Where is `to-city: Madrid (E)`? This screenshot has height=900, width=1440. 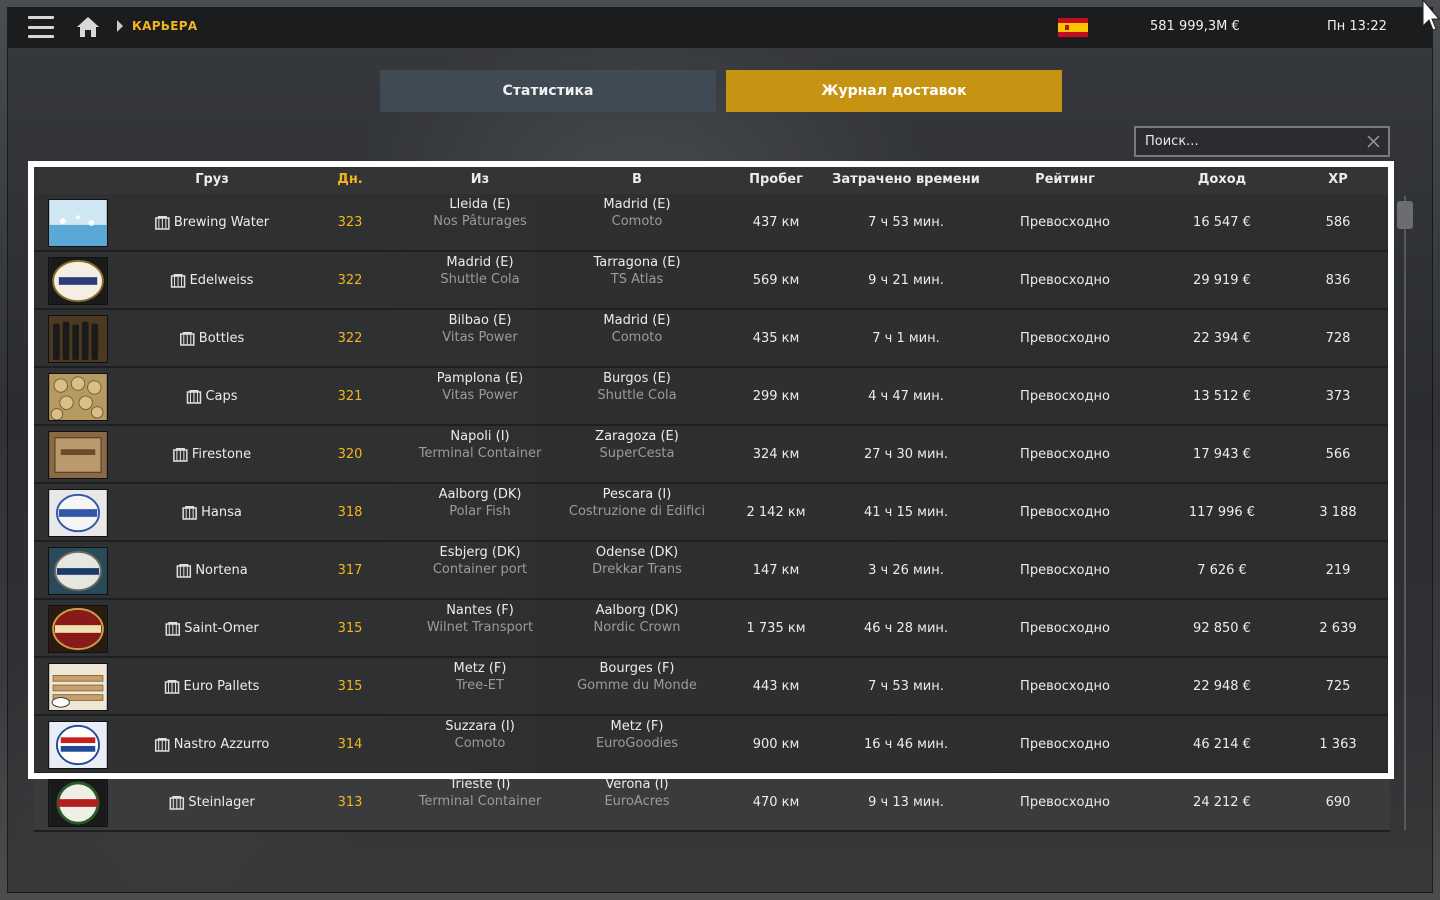 to-city: Madrid (E) is located at coordinates (637, 204).